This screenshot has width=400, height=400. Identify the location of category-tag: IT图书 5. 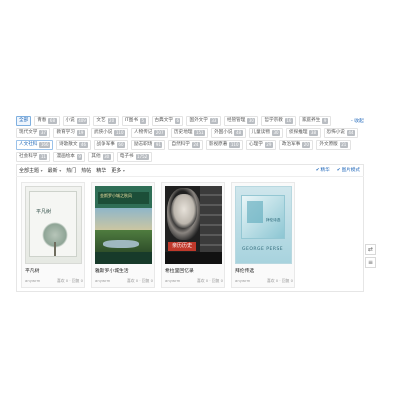
(135, 121).